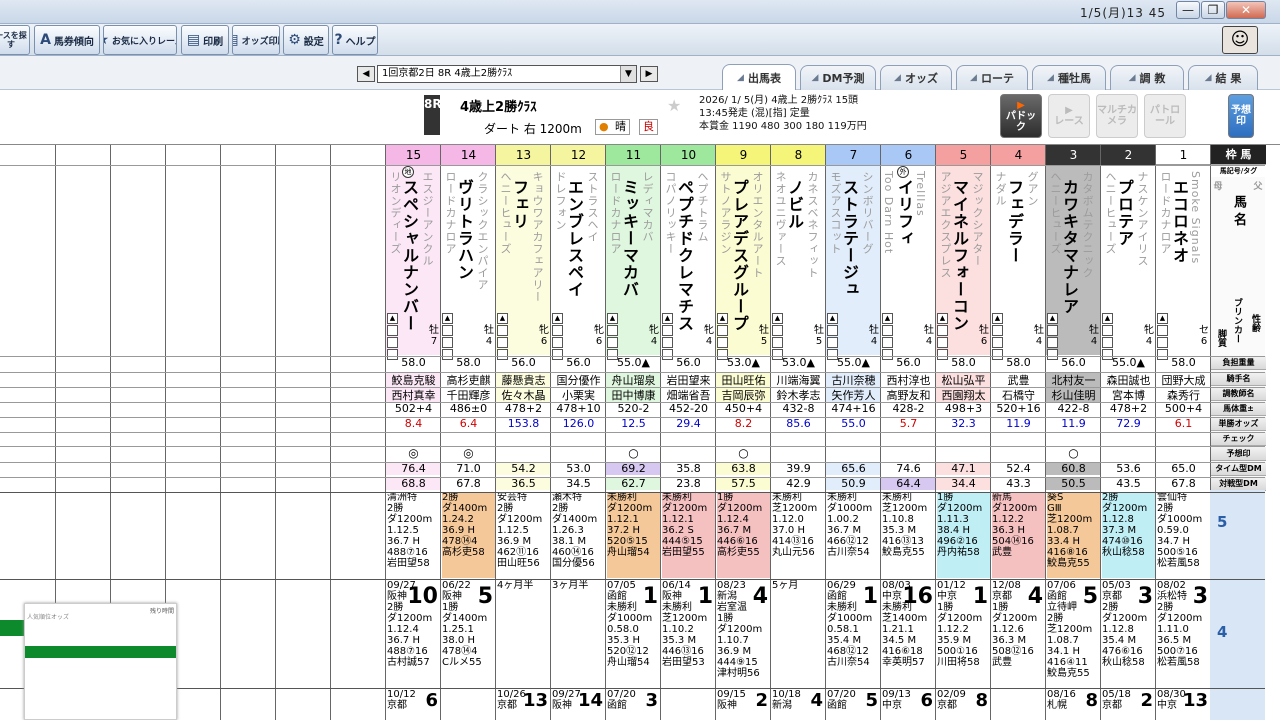 The height and width of the screenshot is (720, 1280). Describe the element at coordinates (853, 380) in the screenshot. I see `jockey-name: 古川奈穂` at that location.